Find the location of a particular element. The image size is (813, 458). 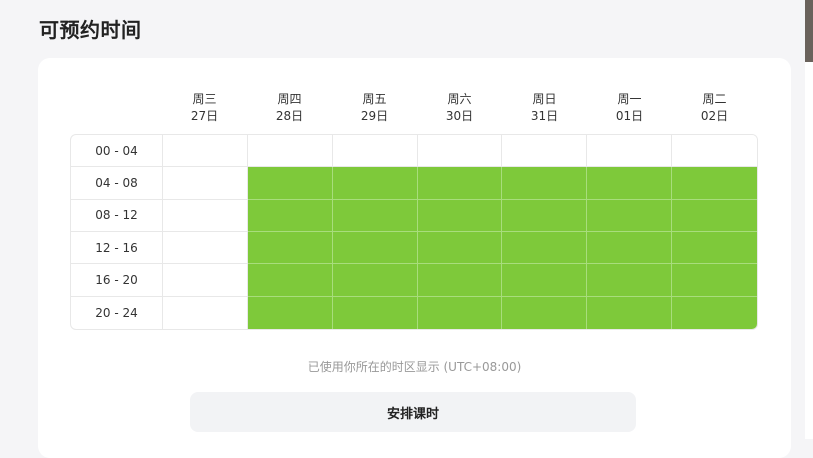

right-edge-thumbnail is located at coordinates (809, 31).